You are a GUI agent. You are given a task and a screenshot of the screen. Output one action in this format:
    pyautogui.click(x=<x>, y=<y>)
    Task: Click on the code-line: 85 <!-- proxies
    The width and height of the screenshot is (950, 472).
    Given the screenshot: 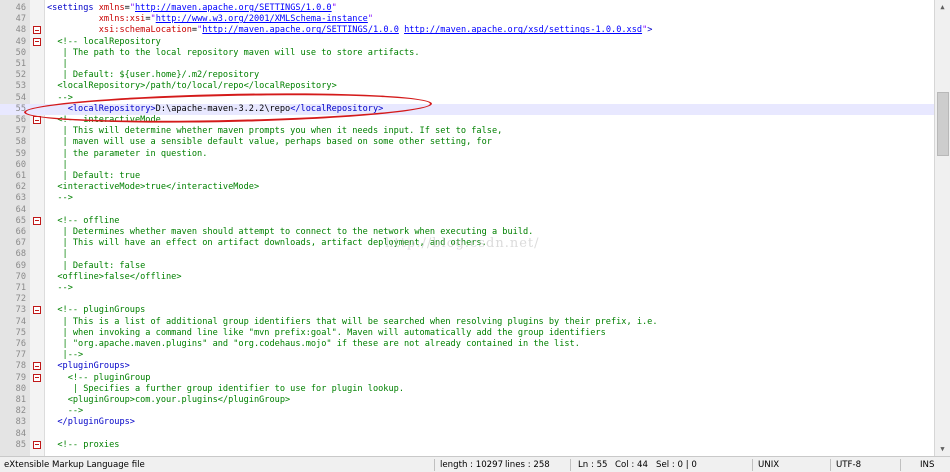 What is the action you would take?
    pyautogui.click(x=467, y=445)
    